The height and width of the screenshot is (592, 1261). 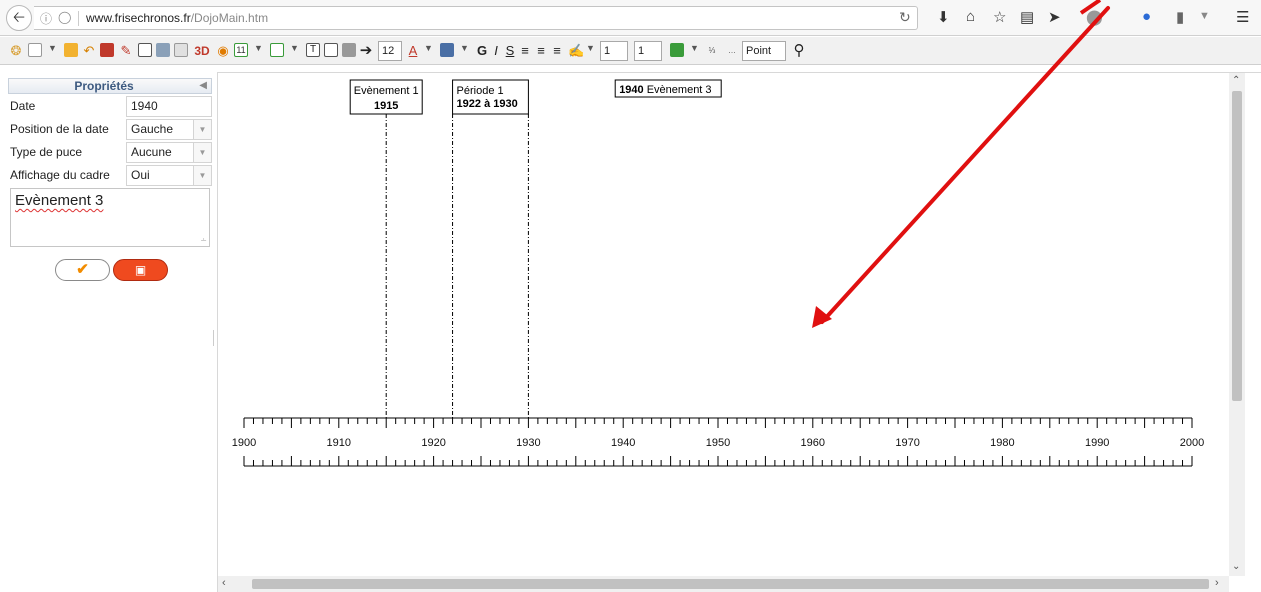 I want to click on scroll-down-icon: ⌄, so click(x=1236, y=566).